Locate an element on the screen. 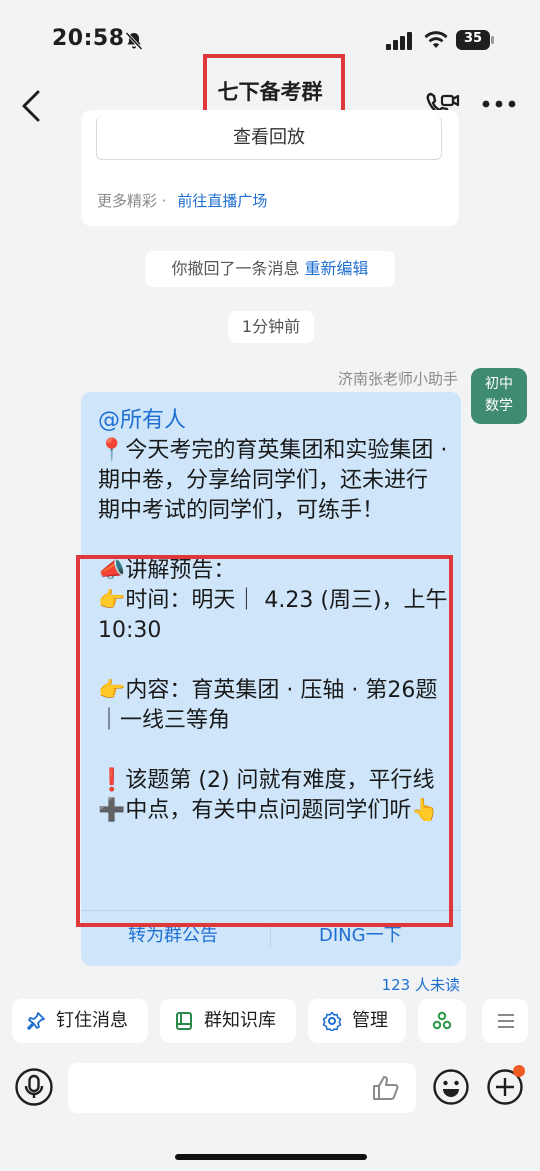 Image resolution: width=540 pixels, height=1171 pixels. action-divider is located at coordinates (270, 936).